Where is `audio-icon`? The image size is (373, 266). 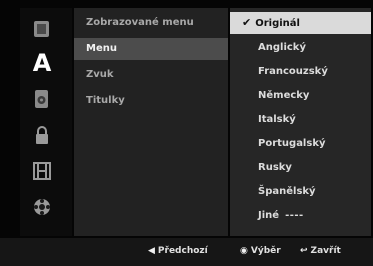
audio-icon is located at coordinates (42, 99).